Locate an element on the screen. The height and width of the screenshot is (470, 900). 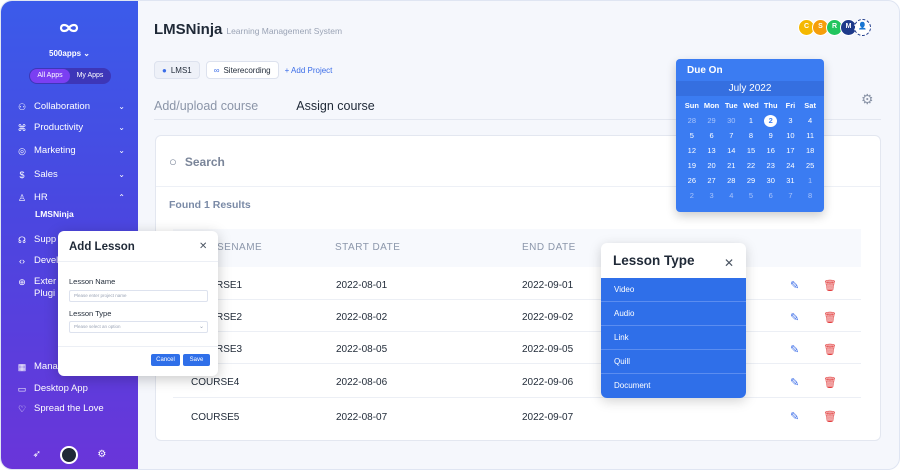
end-date: 2022-09-06 is located at coordinates (548, 382).